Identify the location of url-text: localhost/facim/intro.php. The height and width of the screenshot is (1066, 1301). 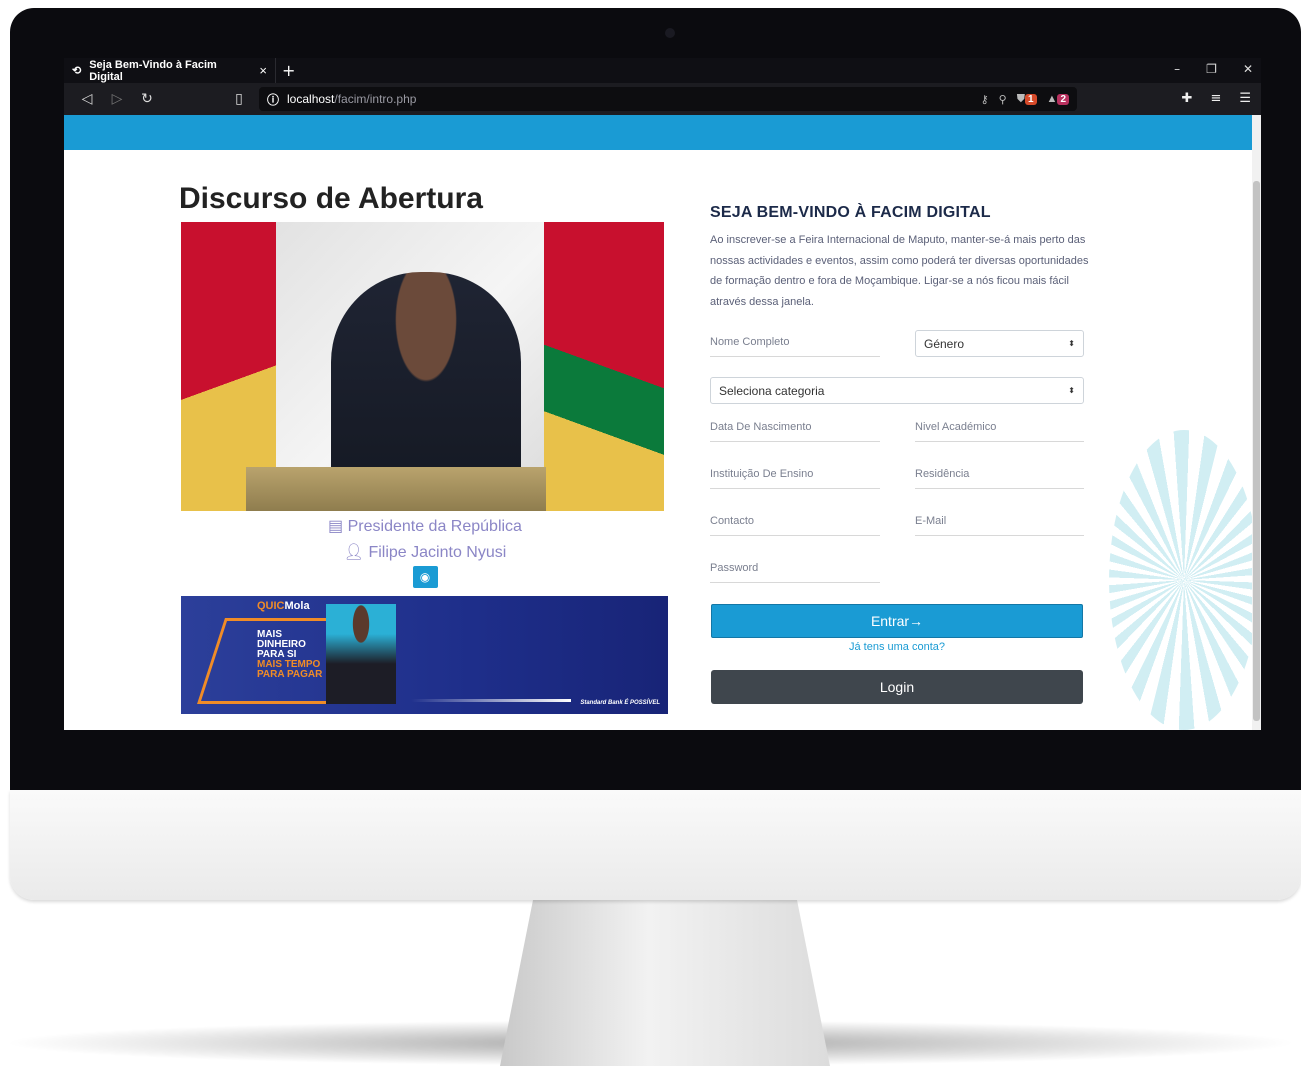
(352, 99).